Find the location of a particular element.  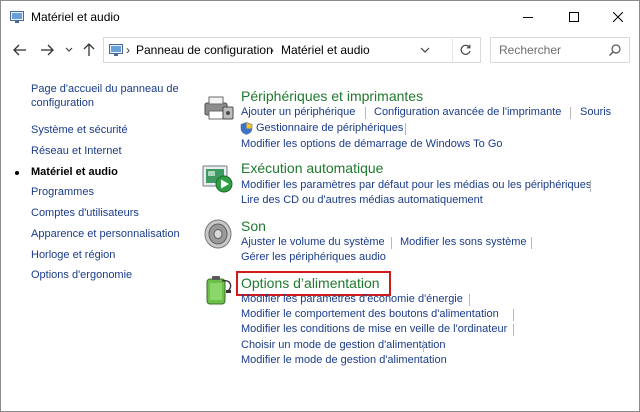

sidebar-item-clock-region: Horloge et région is located at coordinates (111, 255).